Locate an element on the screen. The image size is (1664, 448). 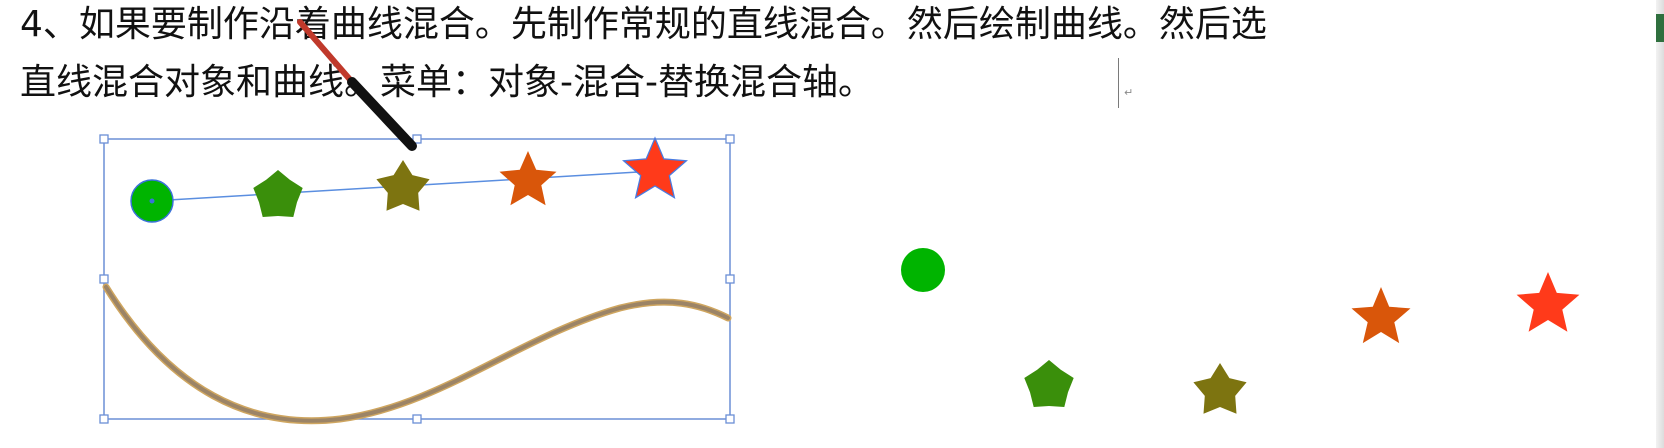
anchor-point-icon is located at coordinates (152, 201).